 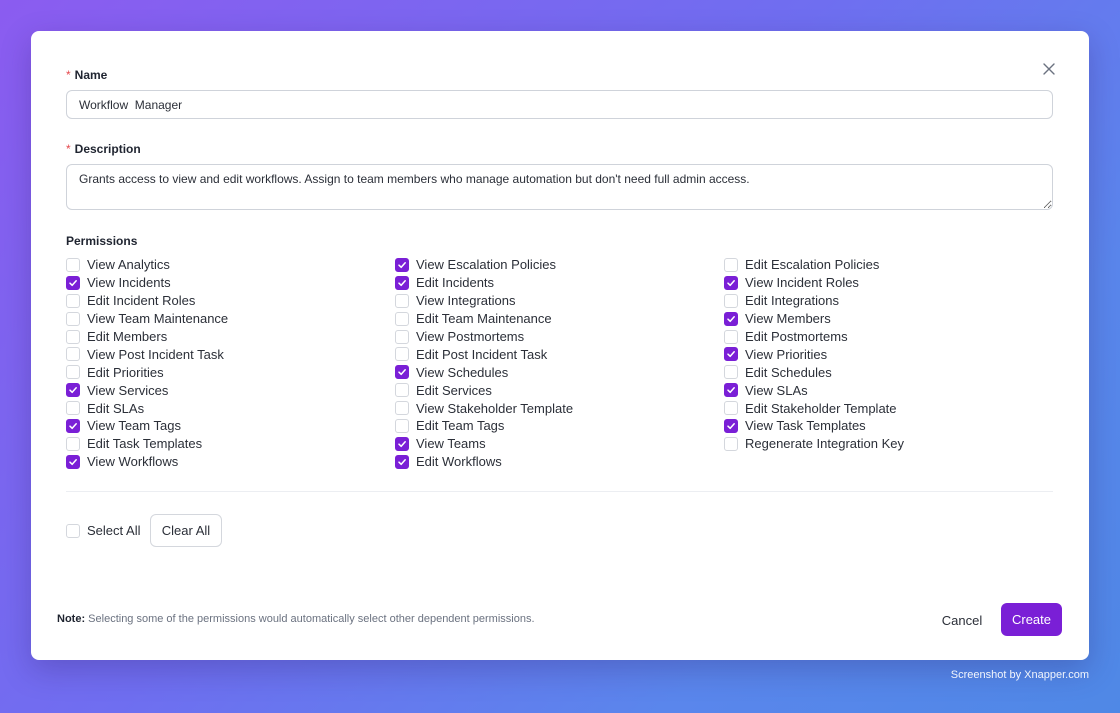 What do you see at coordinates (484, 301) in the screenshot?
I see `permission-item: View Integrations` at bounding box center [484, 301].